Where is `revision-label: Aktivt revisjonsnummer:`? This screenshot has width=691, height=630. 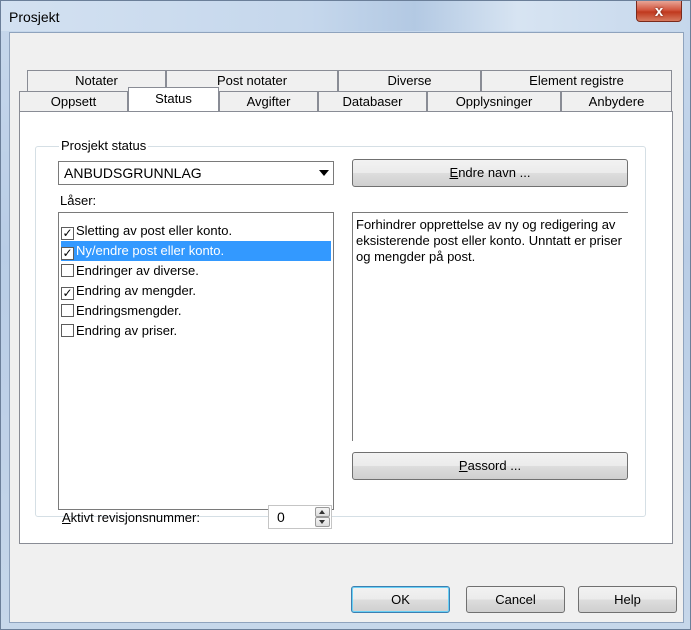
revision-label: Aktivt revisjonsnummer: is located at coordinates (131, 517).